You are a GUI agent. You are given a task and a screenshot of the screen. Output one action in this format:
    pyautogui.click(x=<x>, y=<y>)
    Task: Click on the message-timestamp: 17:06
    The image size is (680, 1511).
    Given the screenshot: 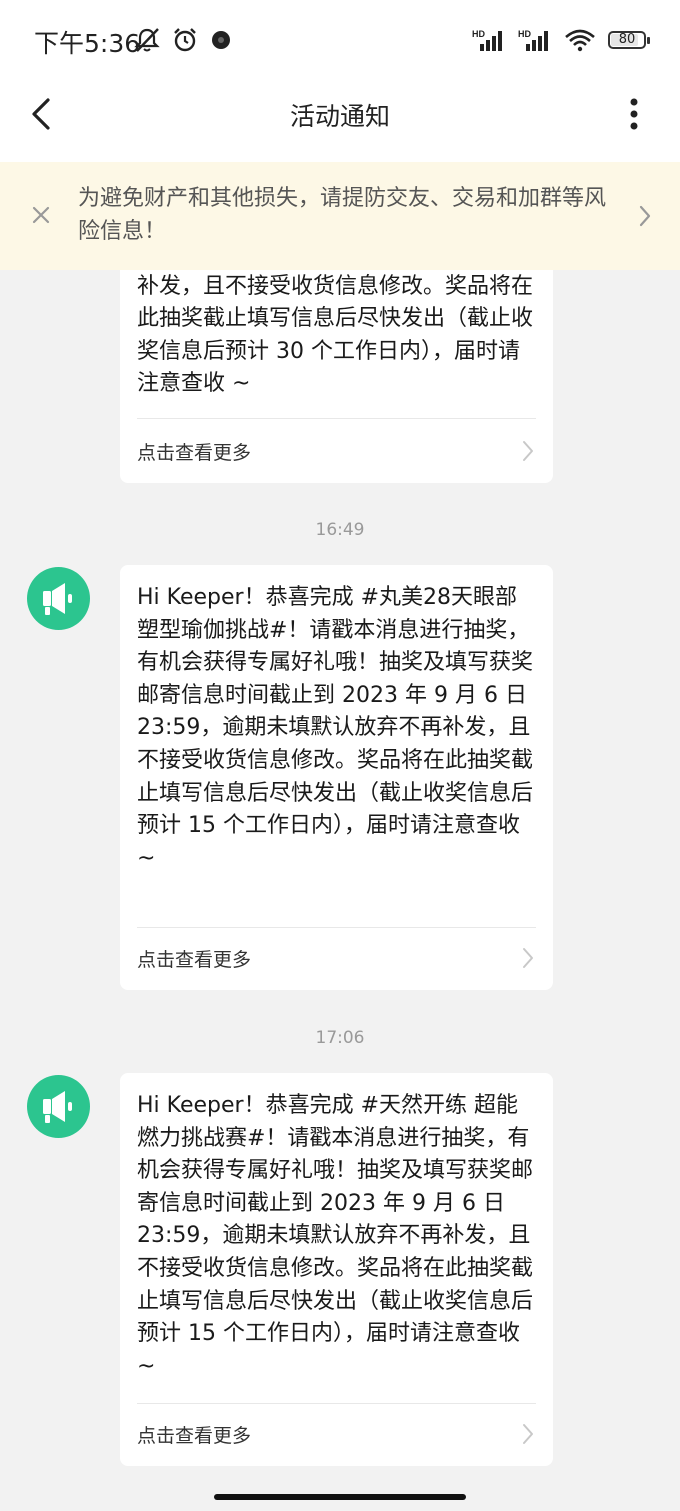 What is the action you would take?
    pyautogui.click(x=340, y=1038)
    